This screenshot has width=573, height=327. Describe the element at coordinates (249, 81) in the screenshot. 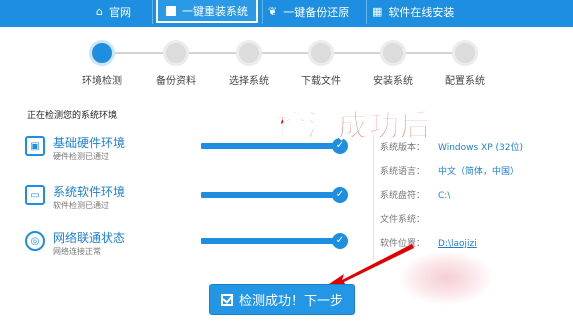

I see `step-label: 选择系统` at that location.